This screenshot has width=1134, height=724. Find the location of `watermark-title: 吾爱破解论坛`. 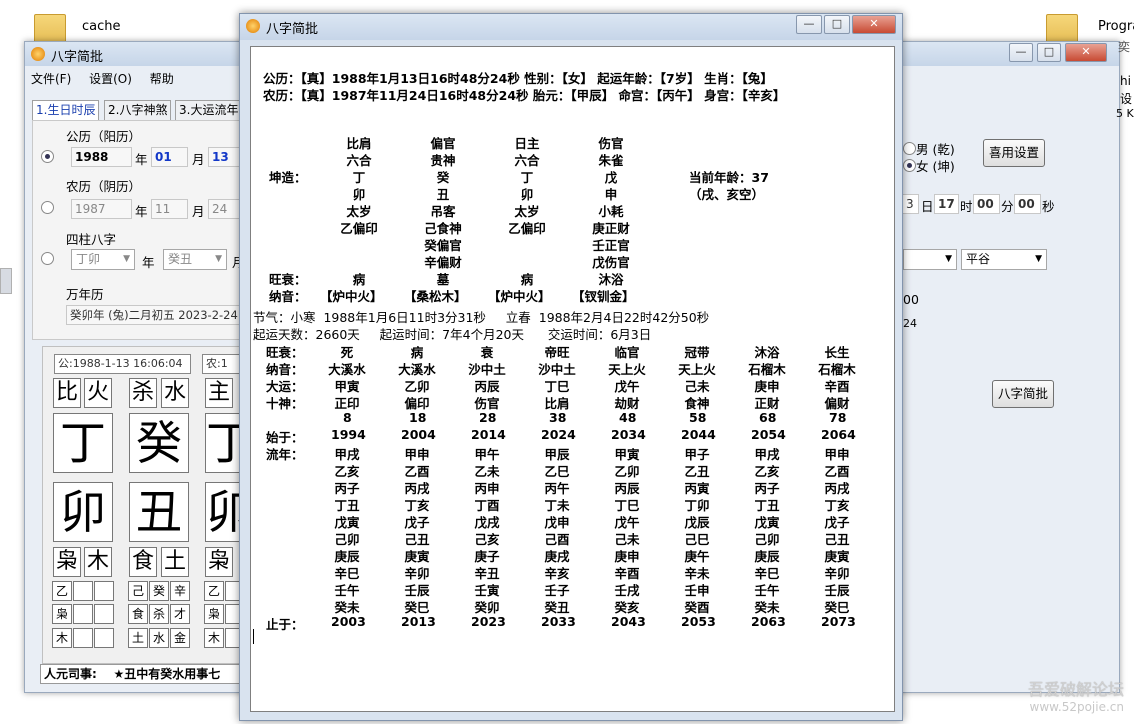

watermark-title: 吾爱破解论坛 is located at coordinates (1075, 689).